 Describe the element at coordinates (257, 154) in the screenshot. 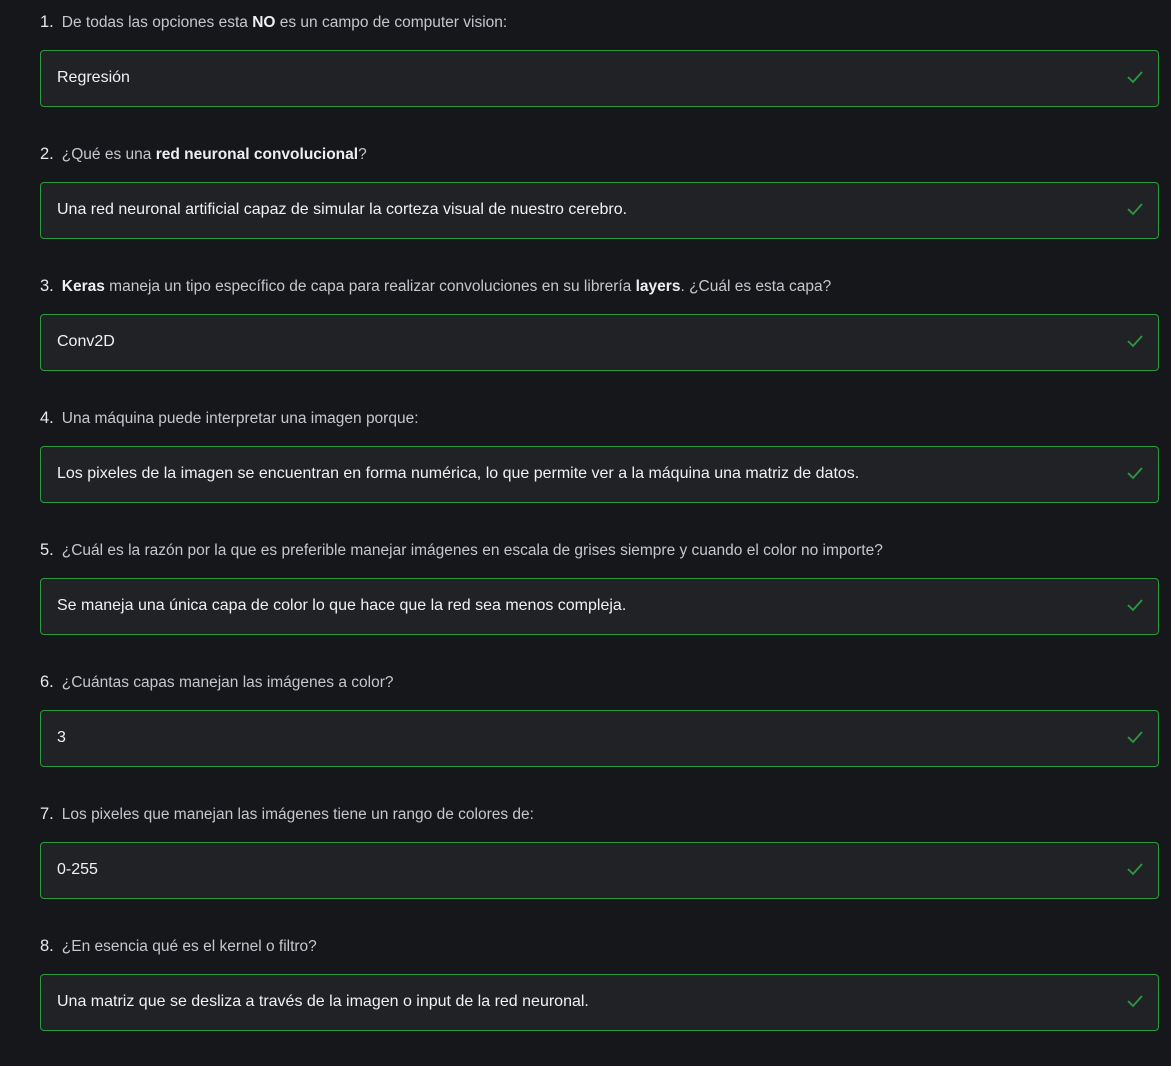

I see `question-emphasis: red neuronal convolucional` at that location.